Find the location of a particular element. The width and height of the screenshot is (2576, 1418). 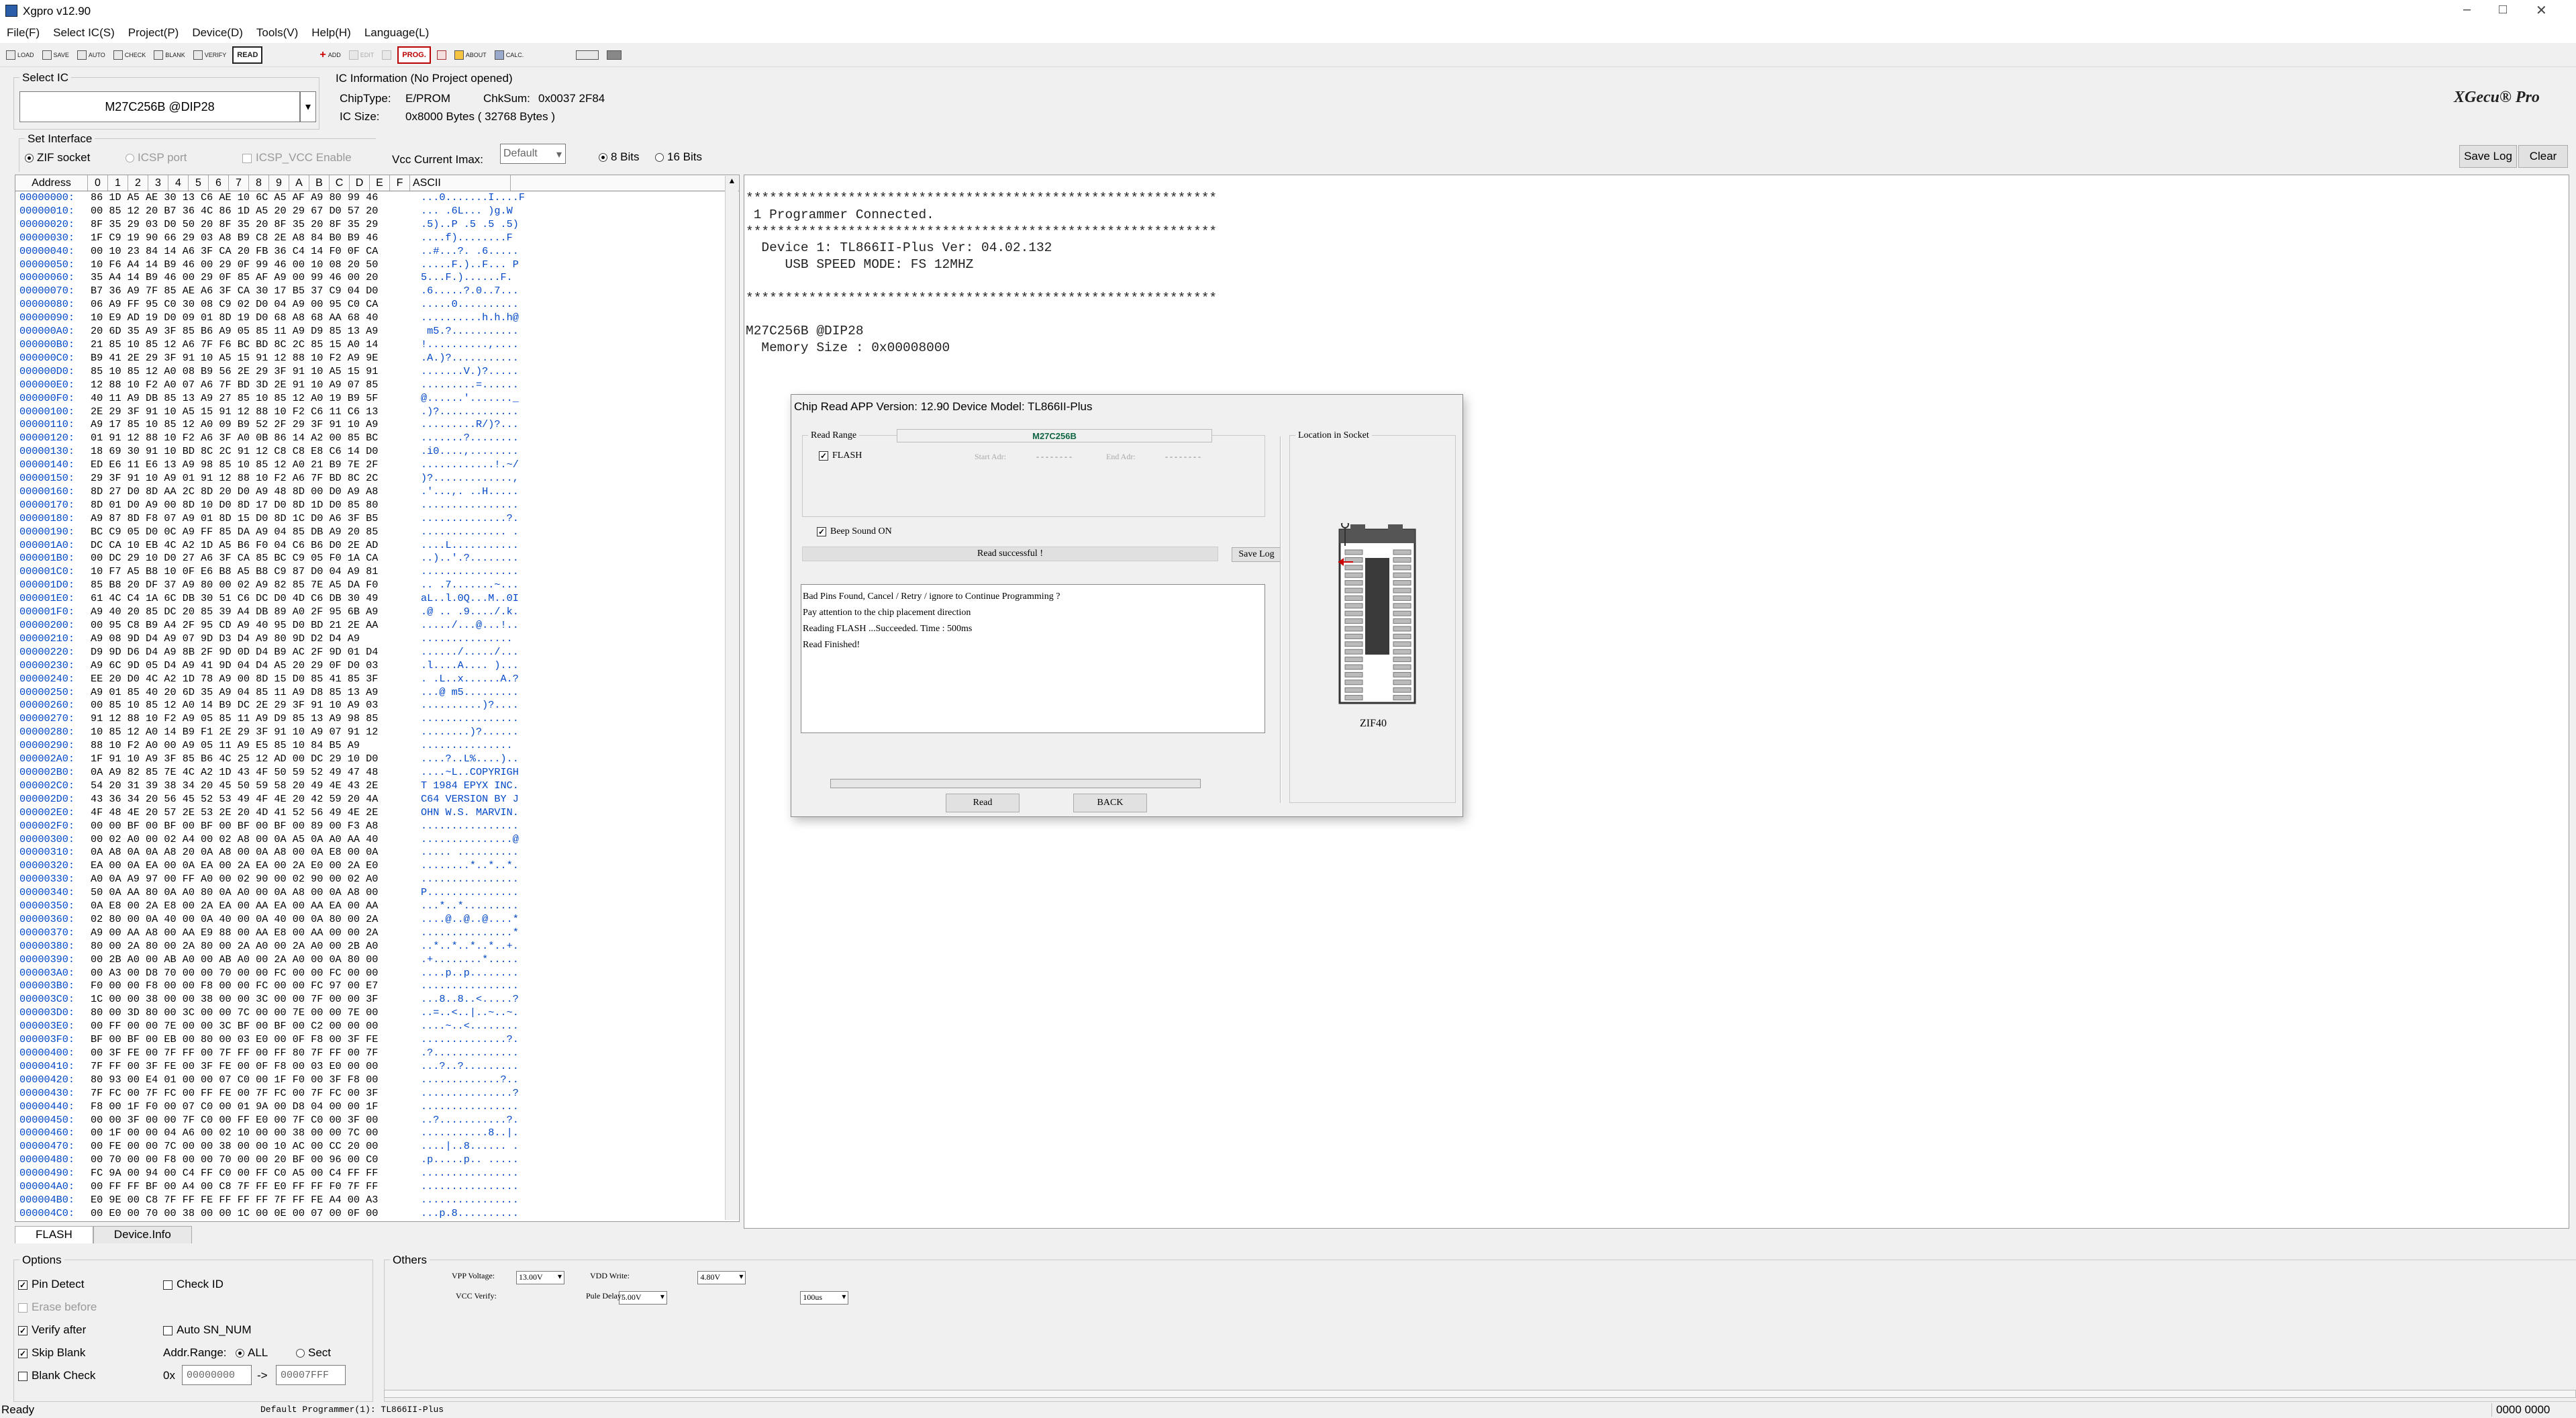

icsp-vcc-option: ICSP_VCC Enable is located at coordinates (297, 157).